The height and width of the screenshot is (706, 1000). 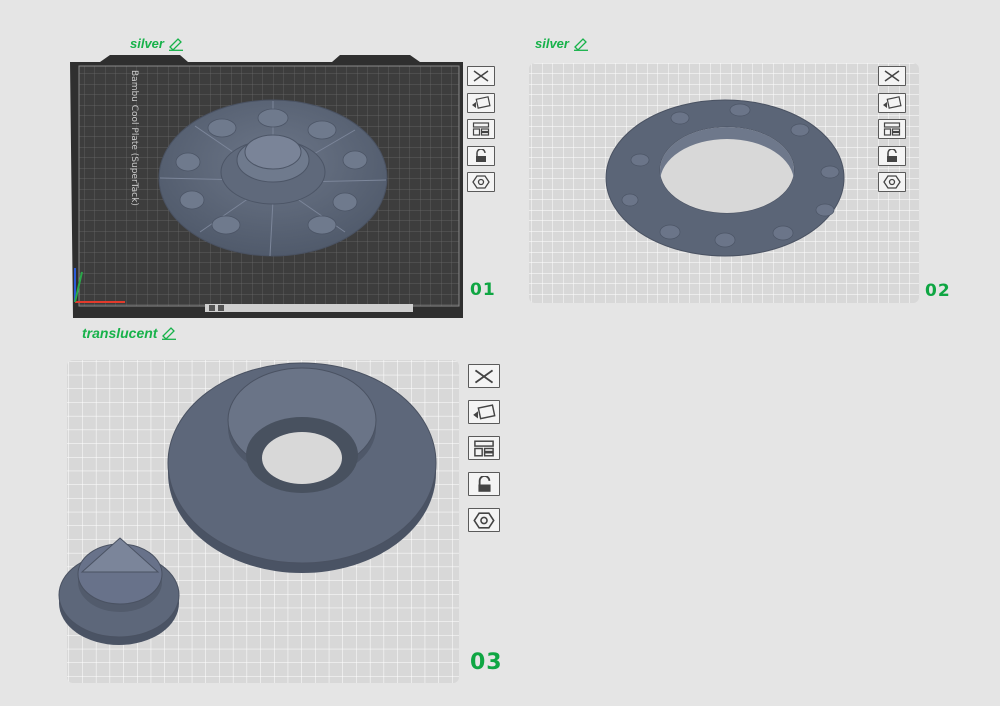 I want to click on plate-01-toolbar, so click(x=481, y=132).